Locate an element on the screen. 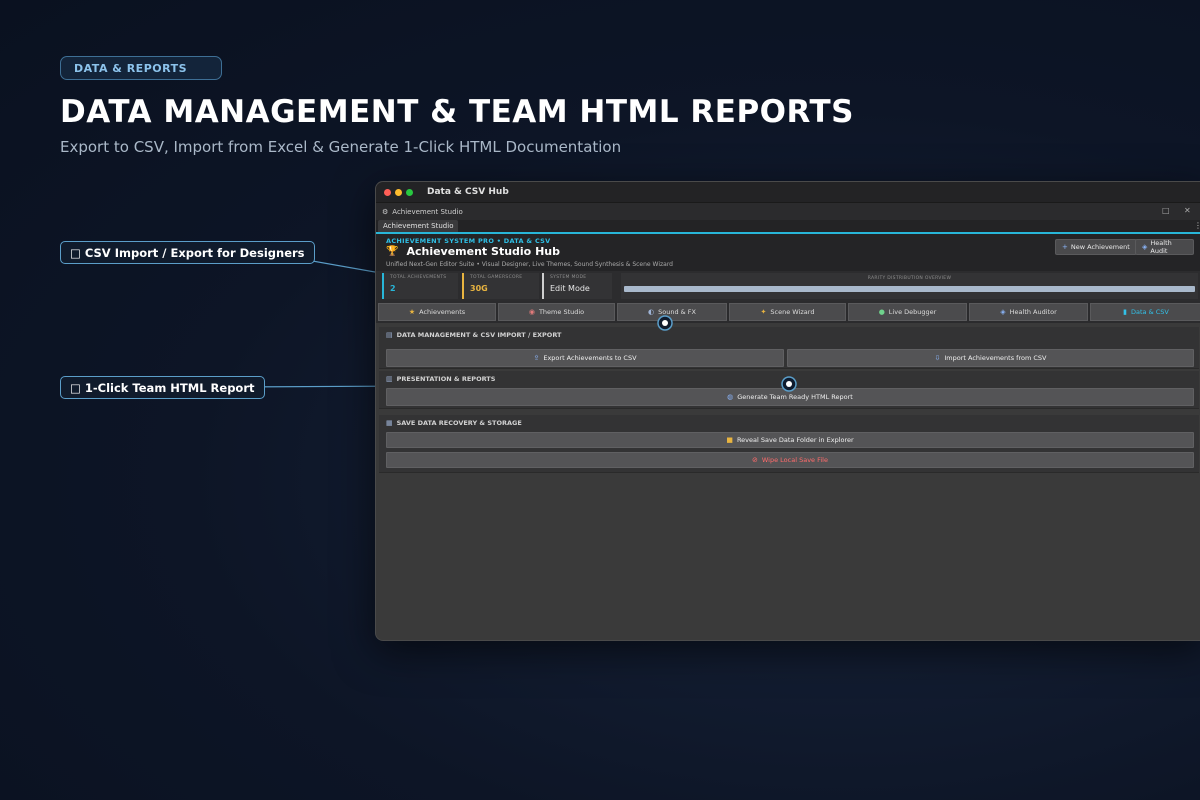 The width and height of the screenshot is (1200, 800). minimize-dot-icon is located at coordinates (398, 192).